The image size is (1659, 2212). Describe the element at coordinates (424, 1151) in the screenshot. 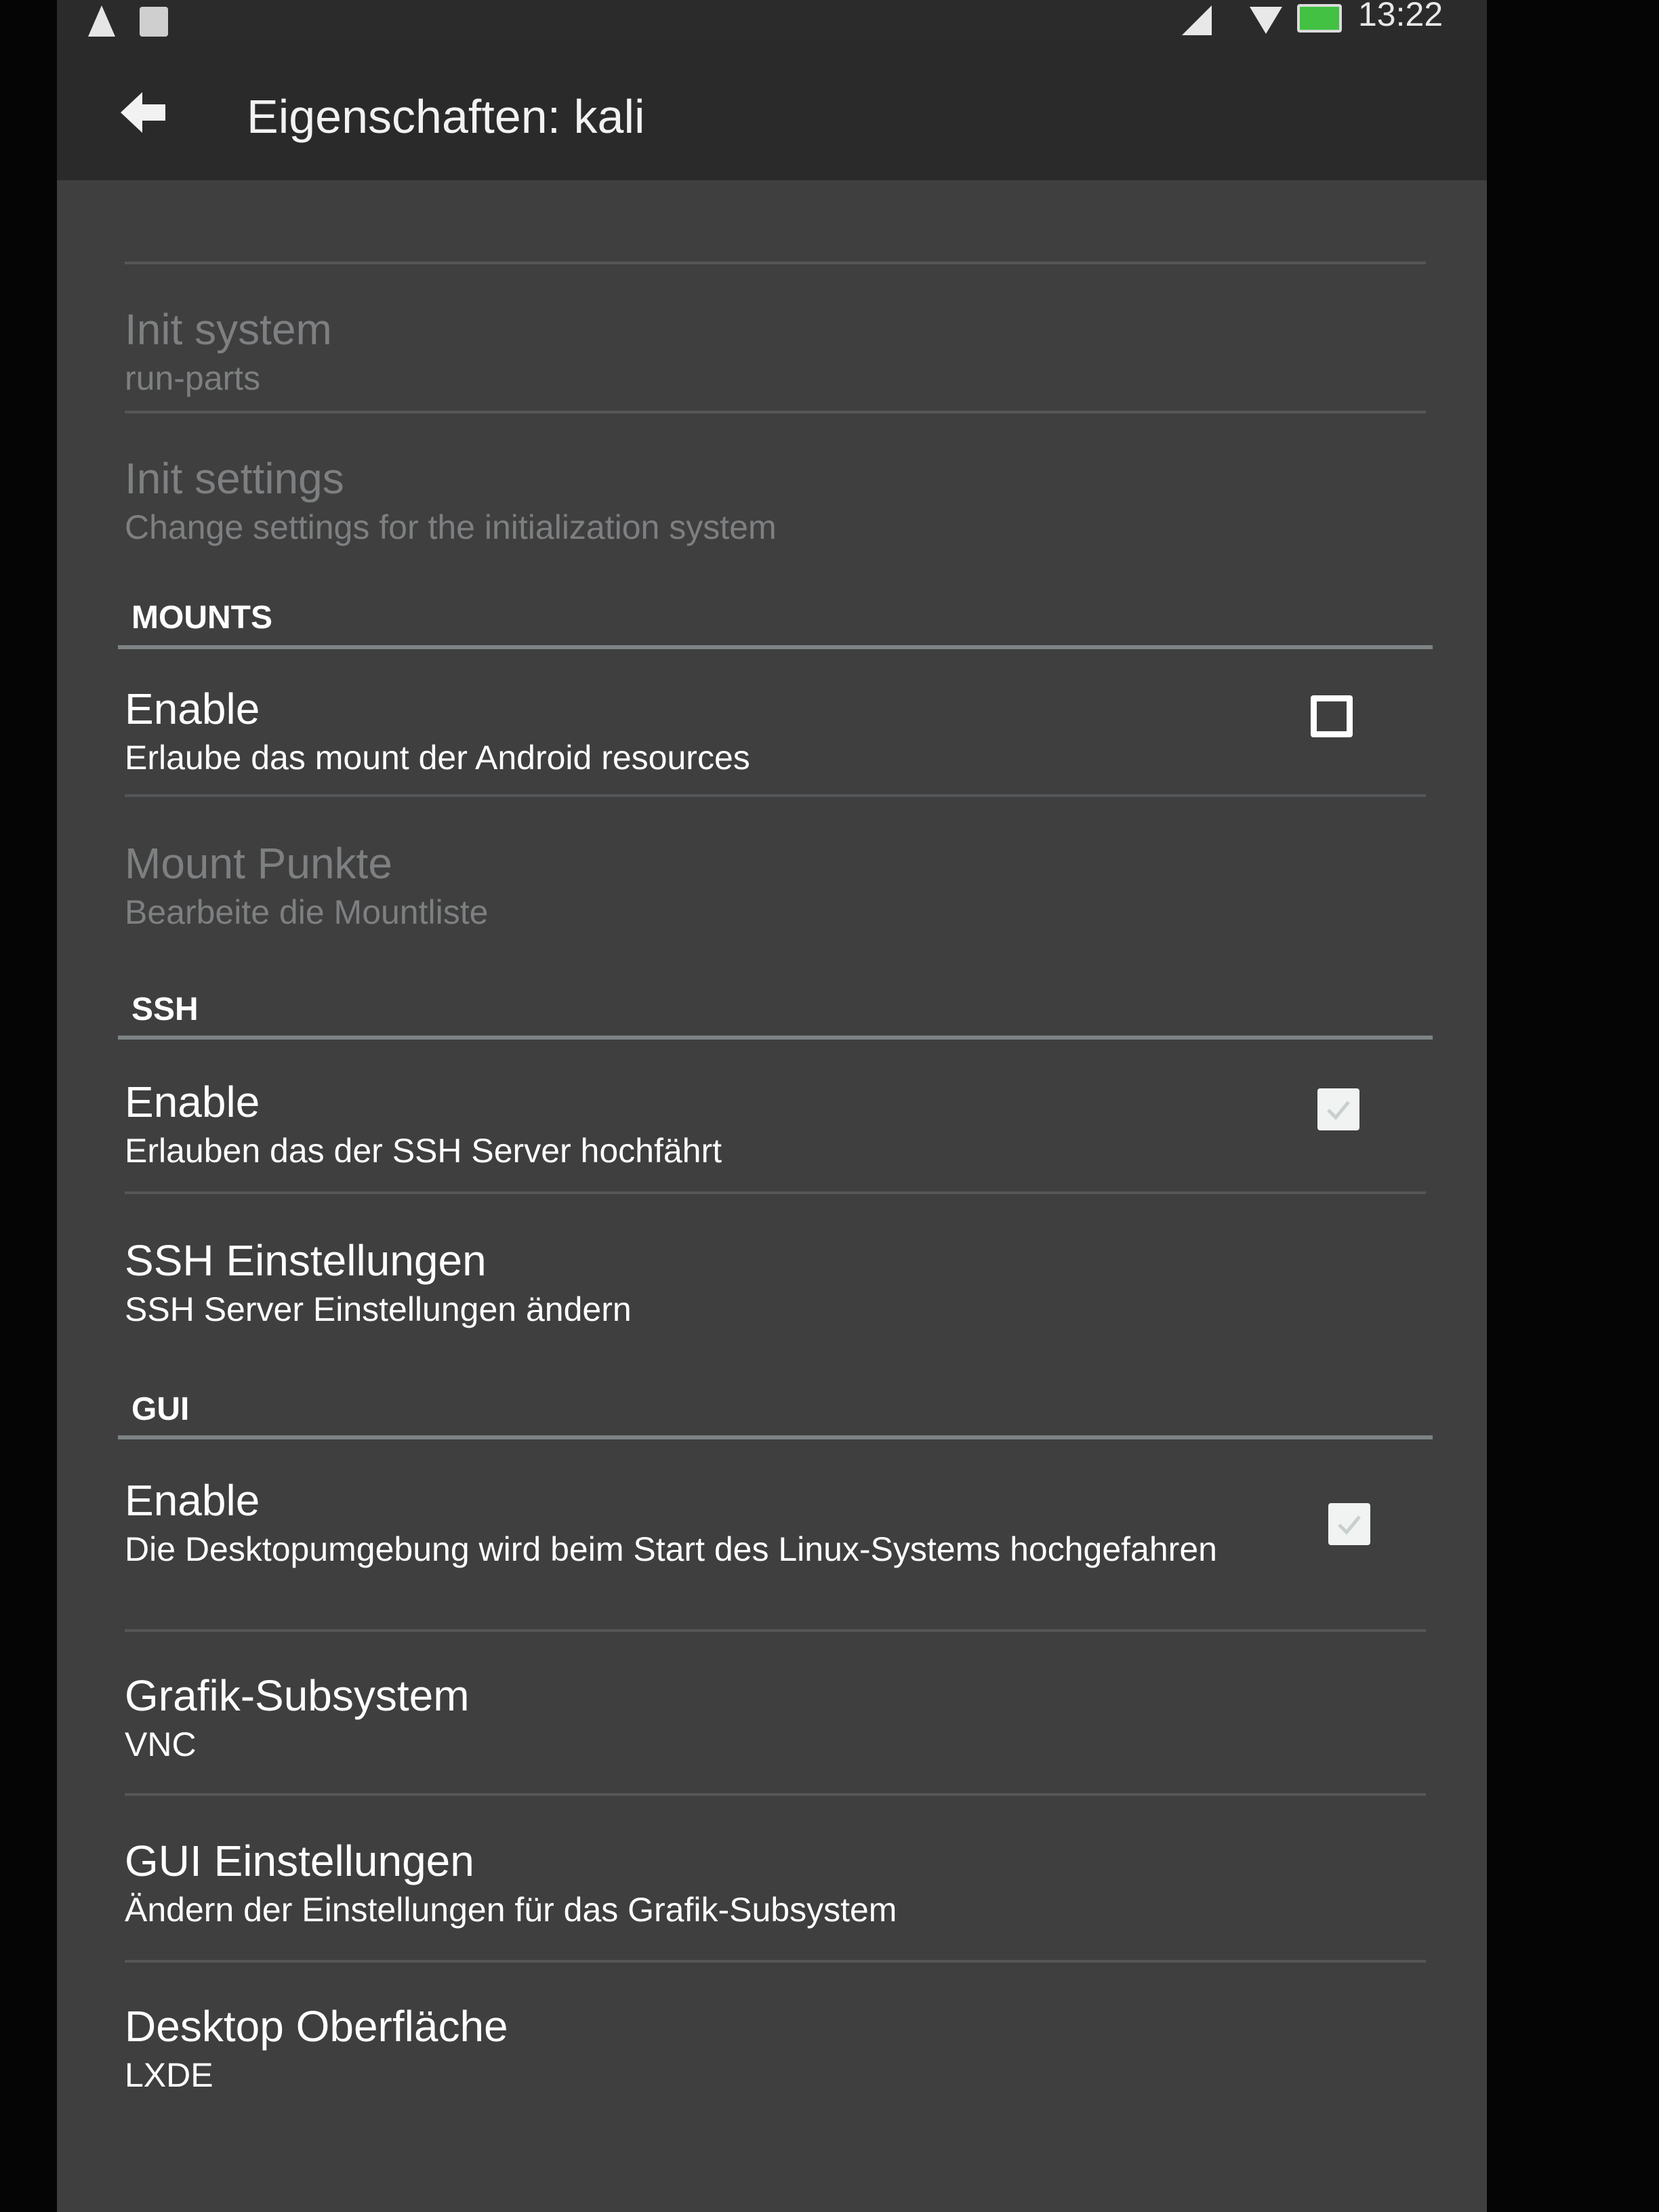

I see `pref-summary: Erlauben das der SSH Server hochfährt` at that location.